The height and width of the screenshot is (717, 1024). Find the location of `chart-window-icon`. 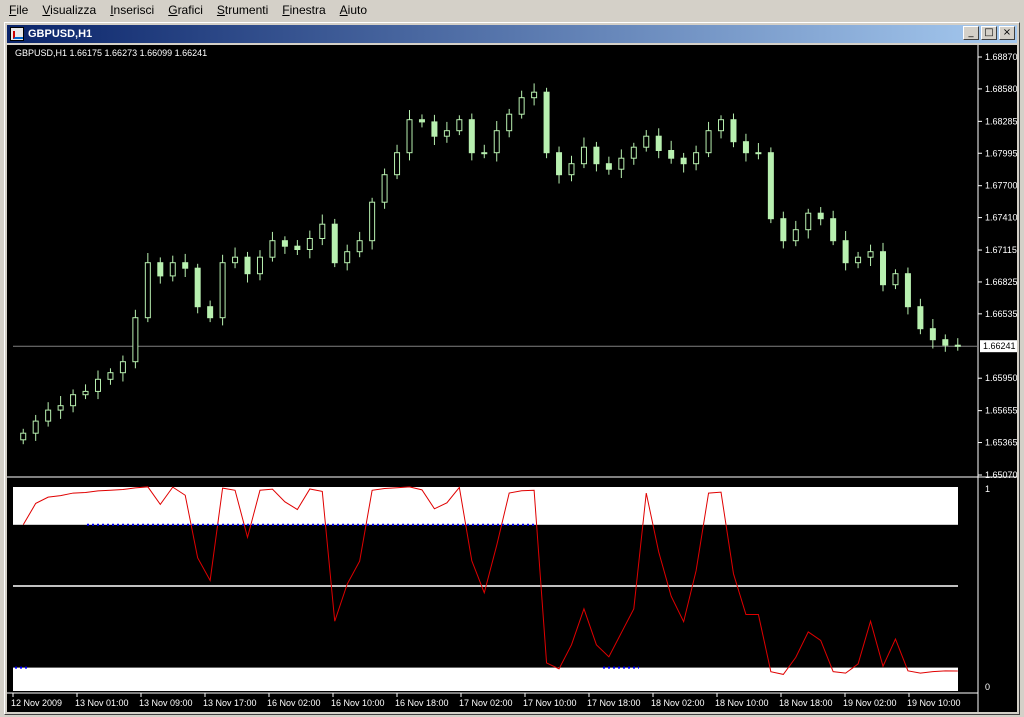

chart-window-icon is located at coordinates (17, 34).